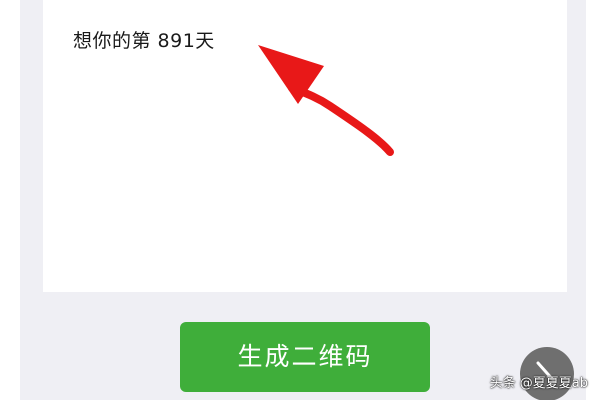 The width and height of the screenshot is (600, 400). Describe the element at coordinates (305, 357) in the screenshot. I see `generate-qr-code-button: 生成二维码` at that location.